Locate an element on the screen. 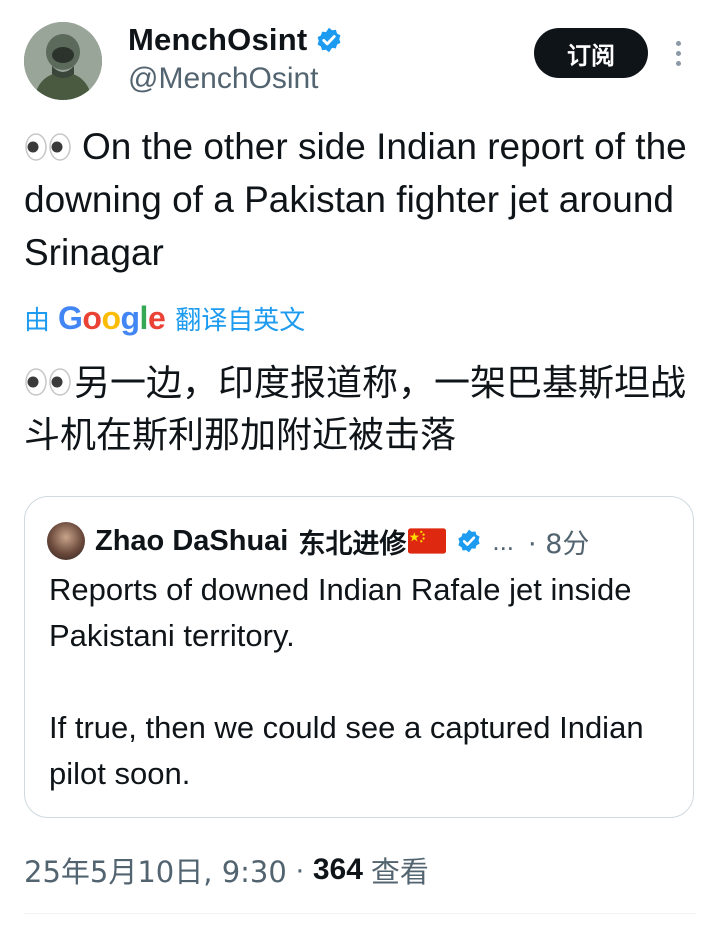  translated-tweet-body: 另一边，印度报道称，一架巴基斯坦战斗机在斯利那加附近被击落 is located at coordinates (364, 410).